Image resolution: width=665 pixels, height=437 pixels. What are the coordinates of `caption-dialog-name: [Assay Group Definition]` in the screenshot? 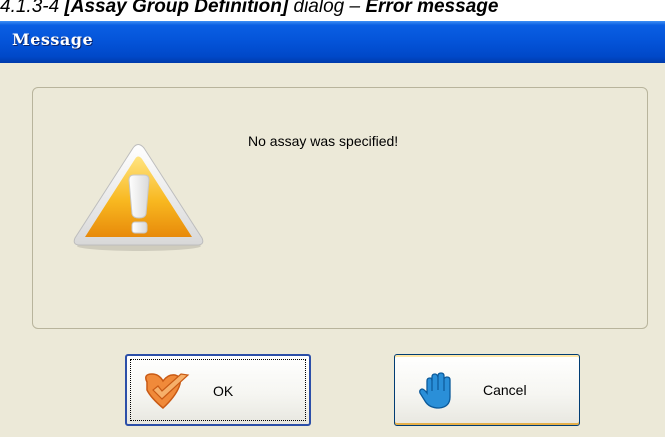 It's located at (176, 8).